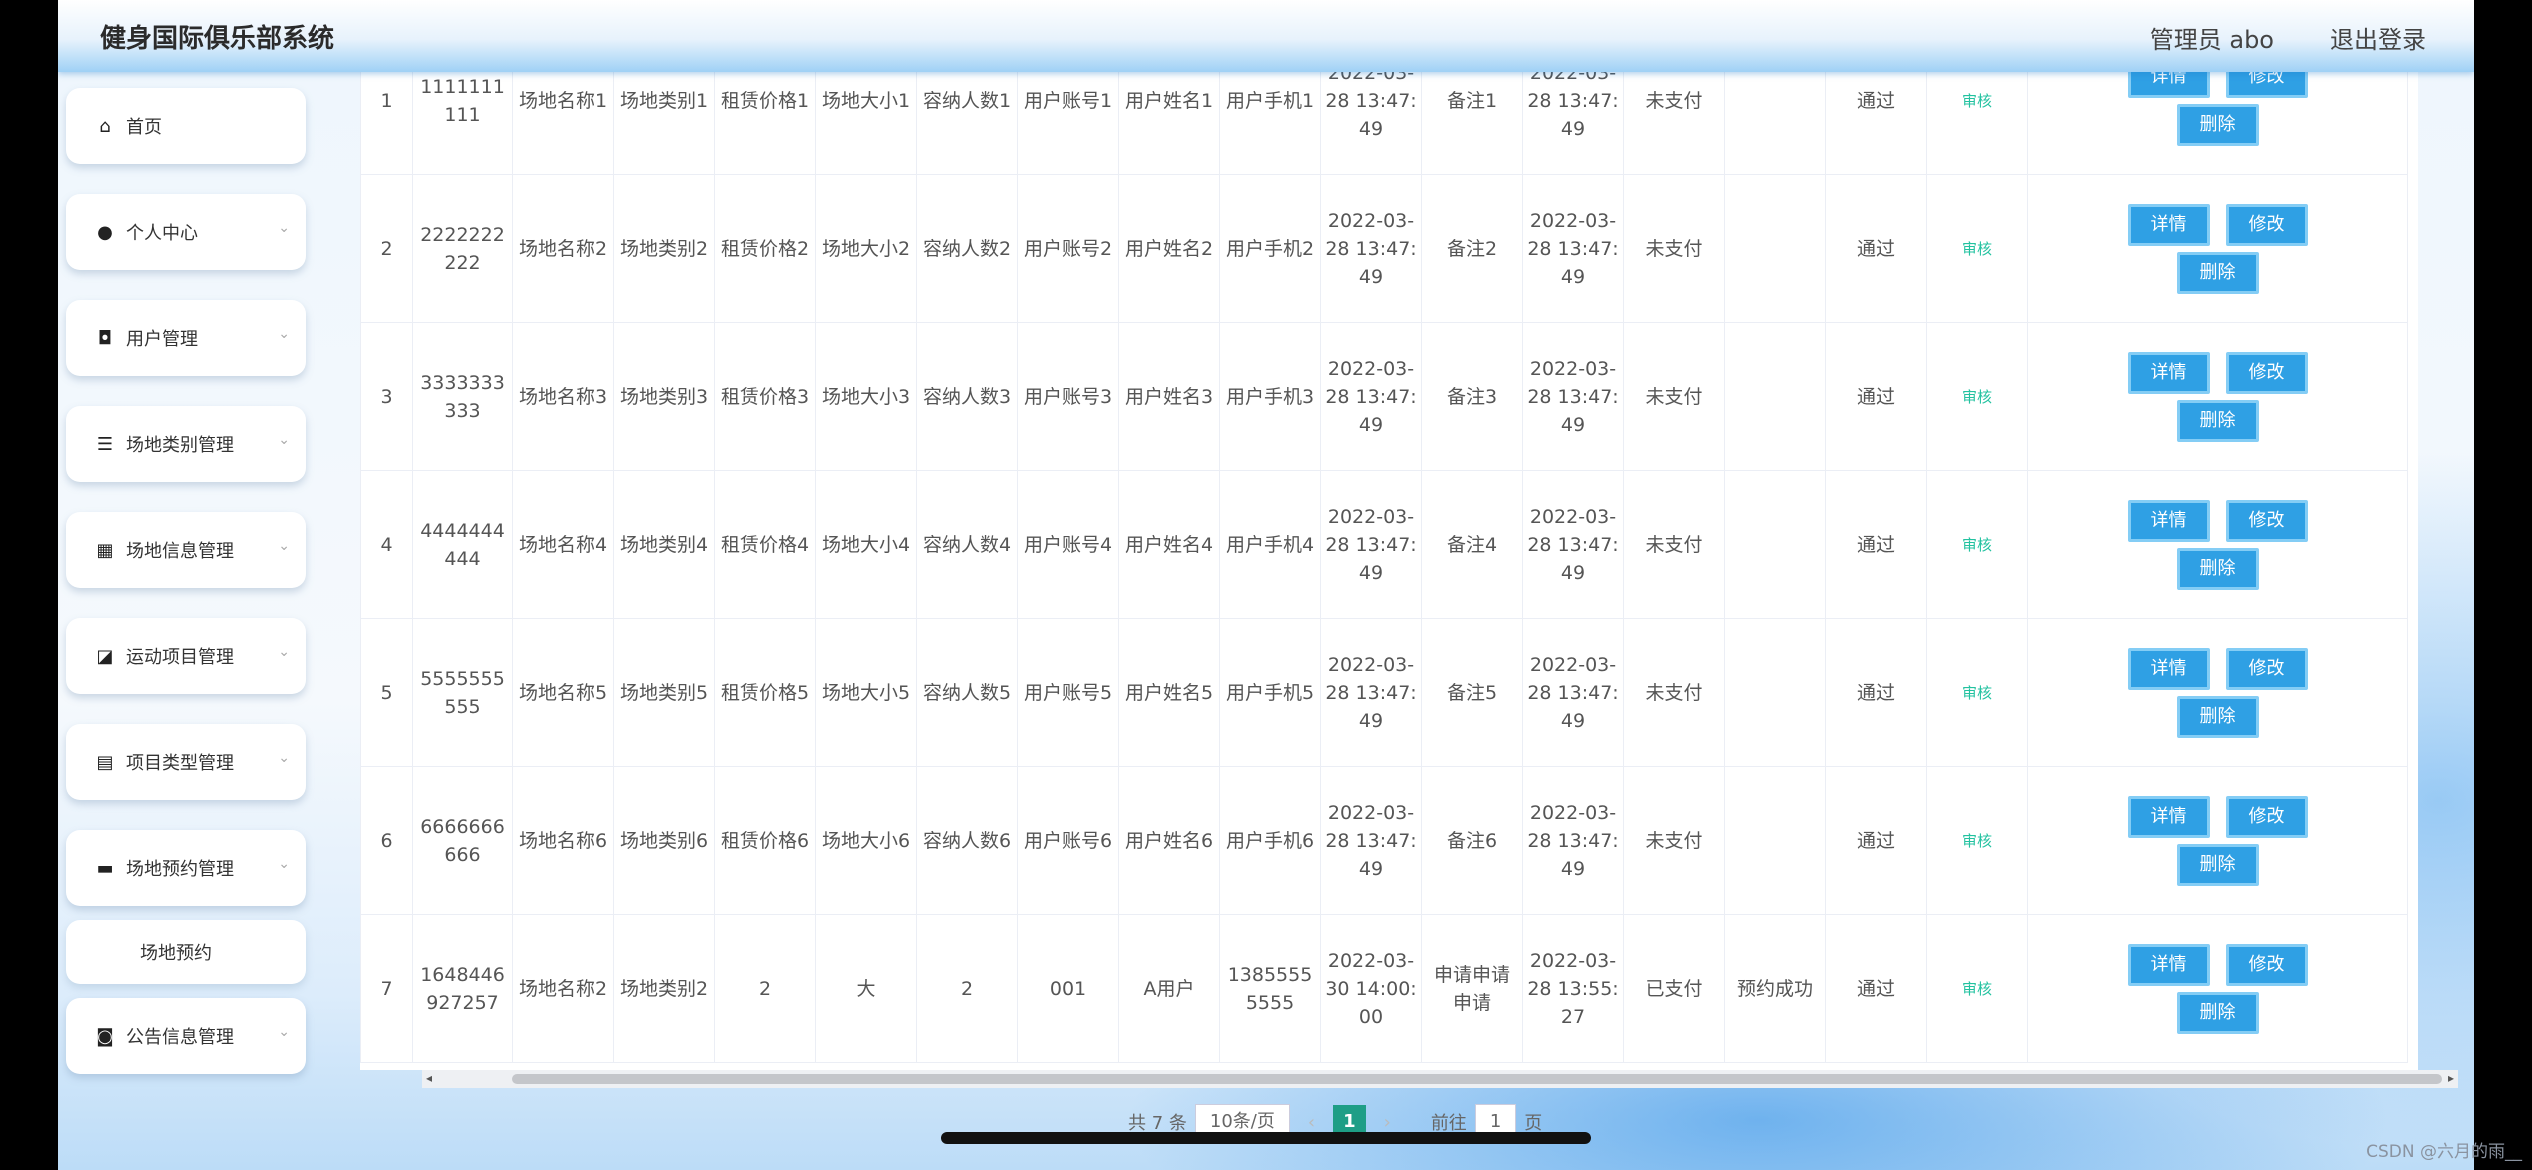 This screenshot has width=2532, height=1170. Describe the element at coordinates (1477, 1079) in the screenshot. I see `scrollbar-thumb` at that location.